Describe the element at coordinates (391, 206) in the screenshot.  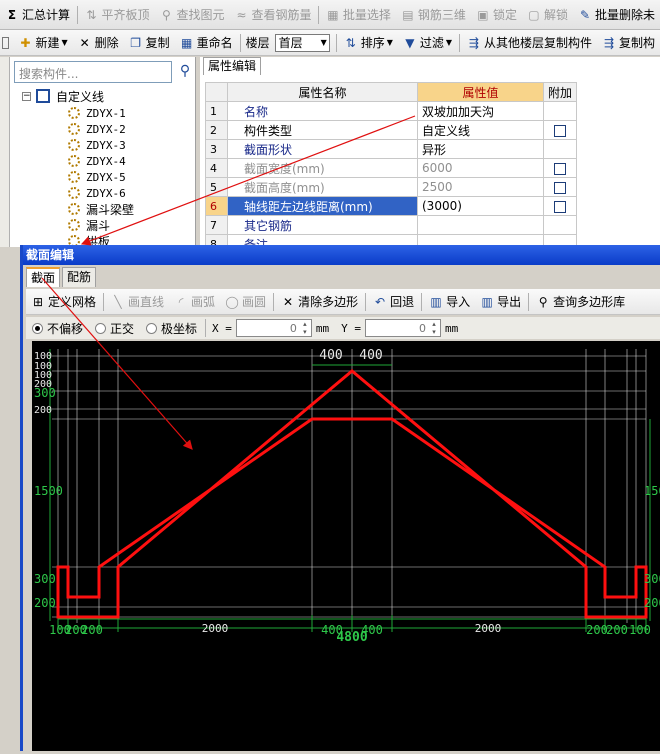
I see `table-row-selected: 6 轴线距左边线距离(mm) (3000)` at that location.